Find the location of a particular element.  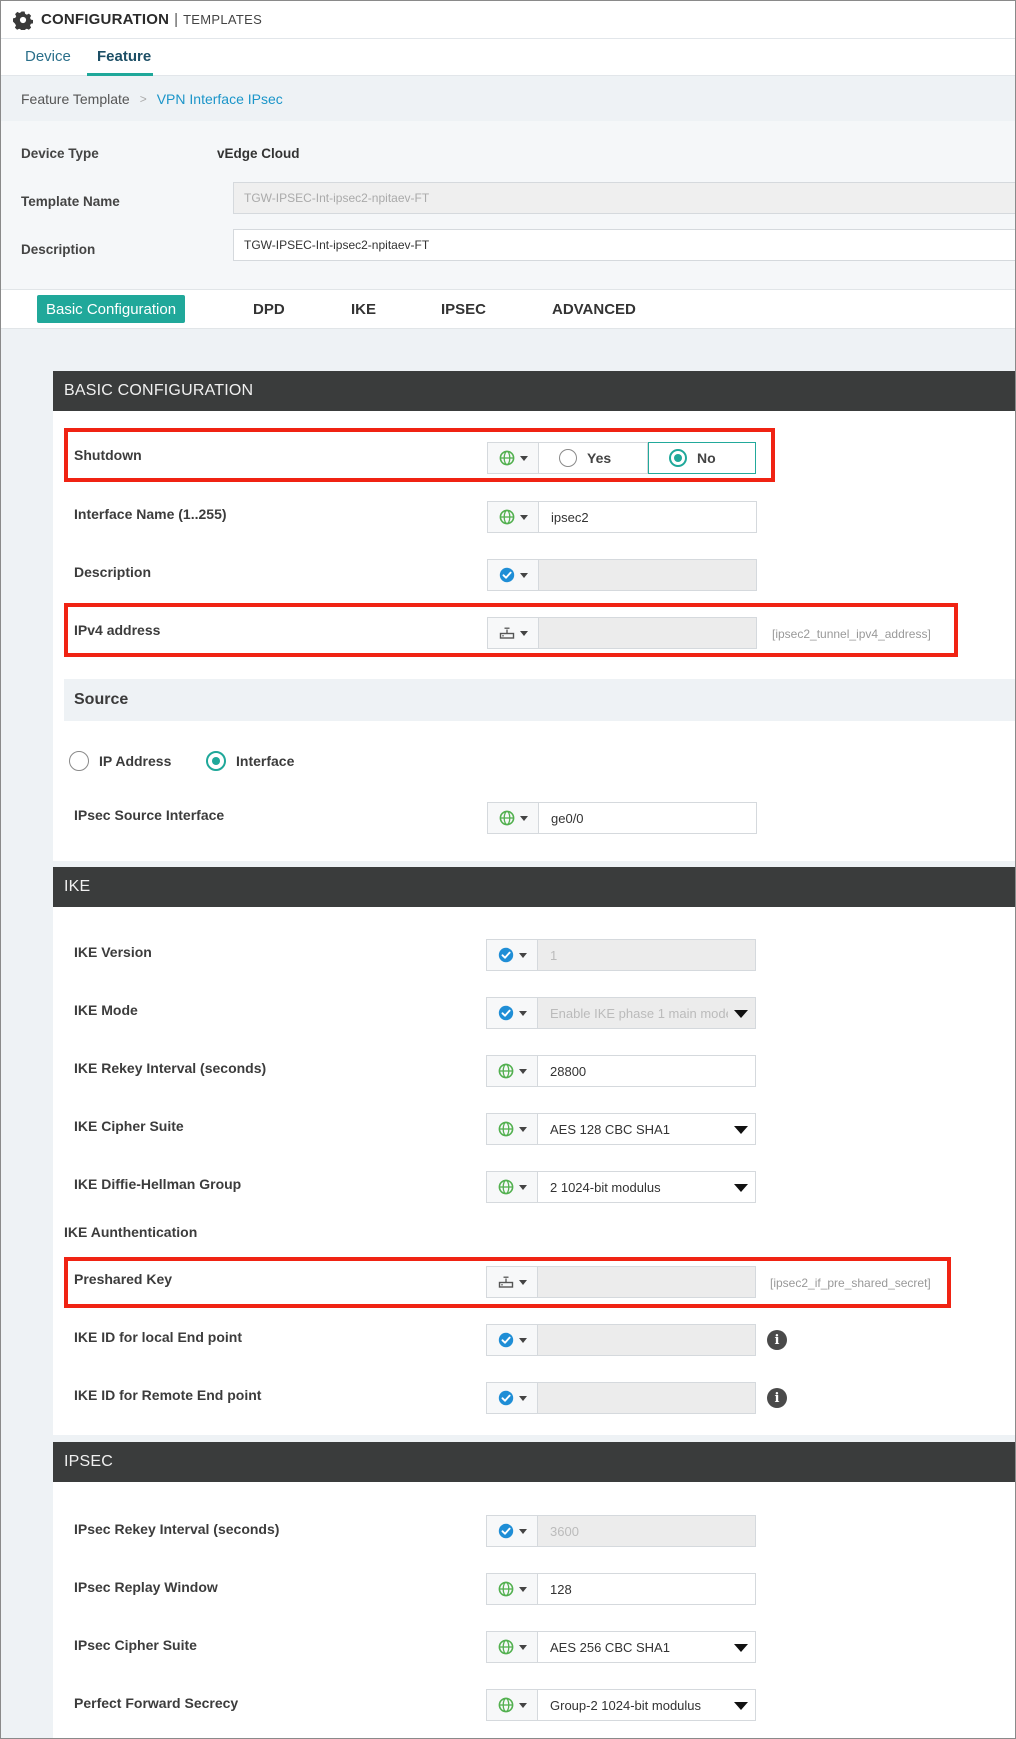

pfs-control: Group-2 1024-bit modulus is located at coordinates (621, 1705).